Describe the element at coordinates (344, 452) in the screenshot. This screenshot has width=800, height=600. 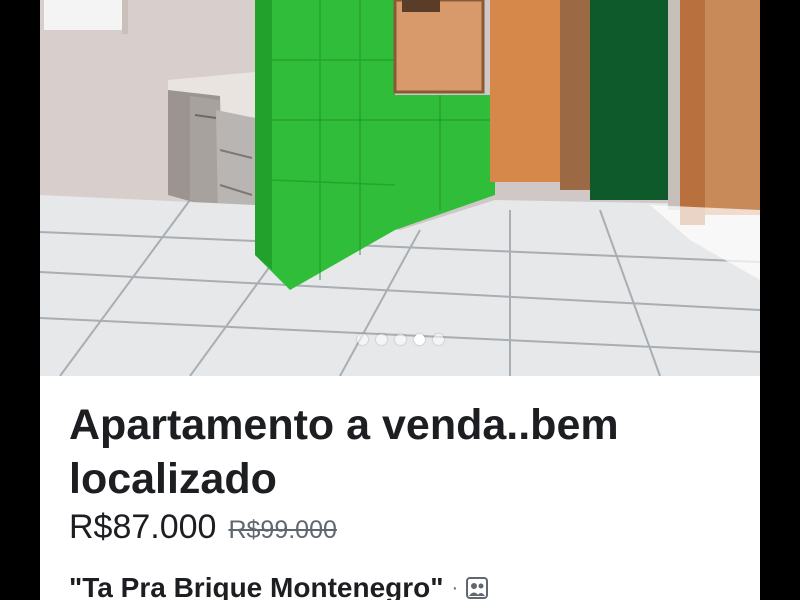
I see `listing-title: Apartamento a venda..bem localizado` at that location.